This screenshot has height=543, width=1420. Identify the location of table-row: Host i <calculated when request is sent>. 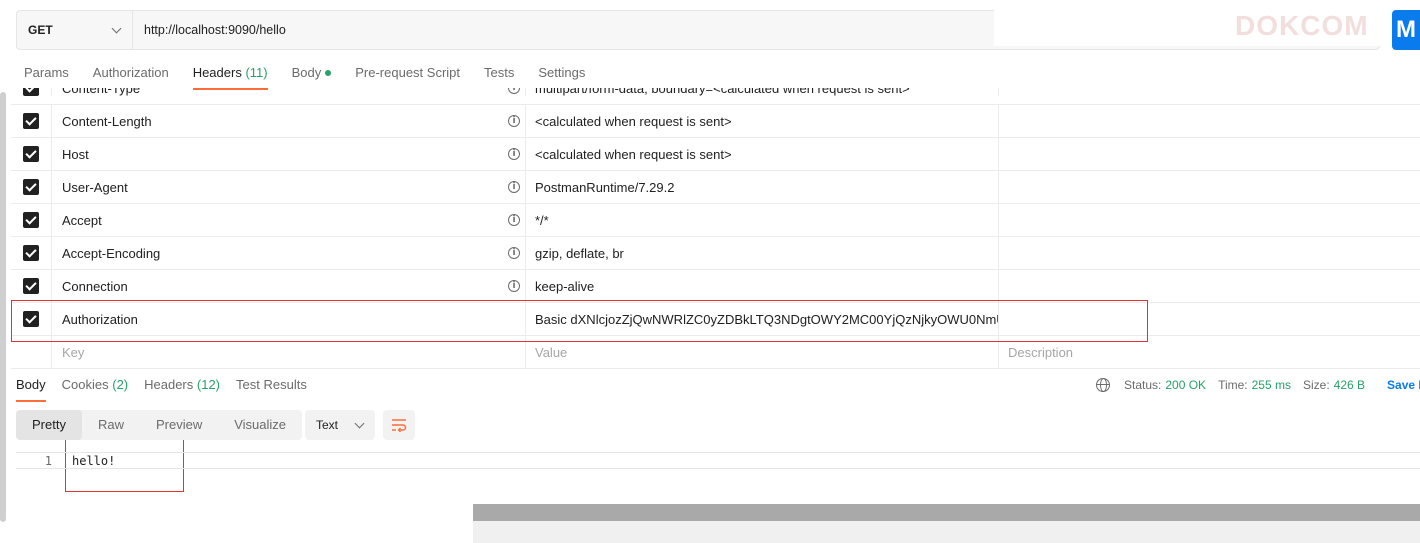
(715, 154).